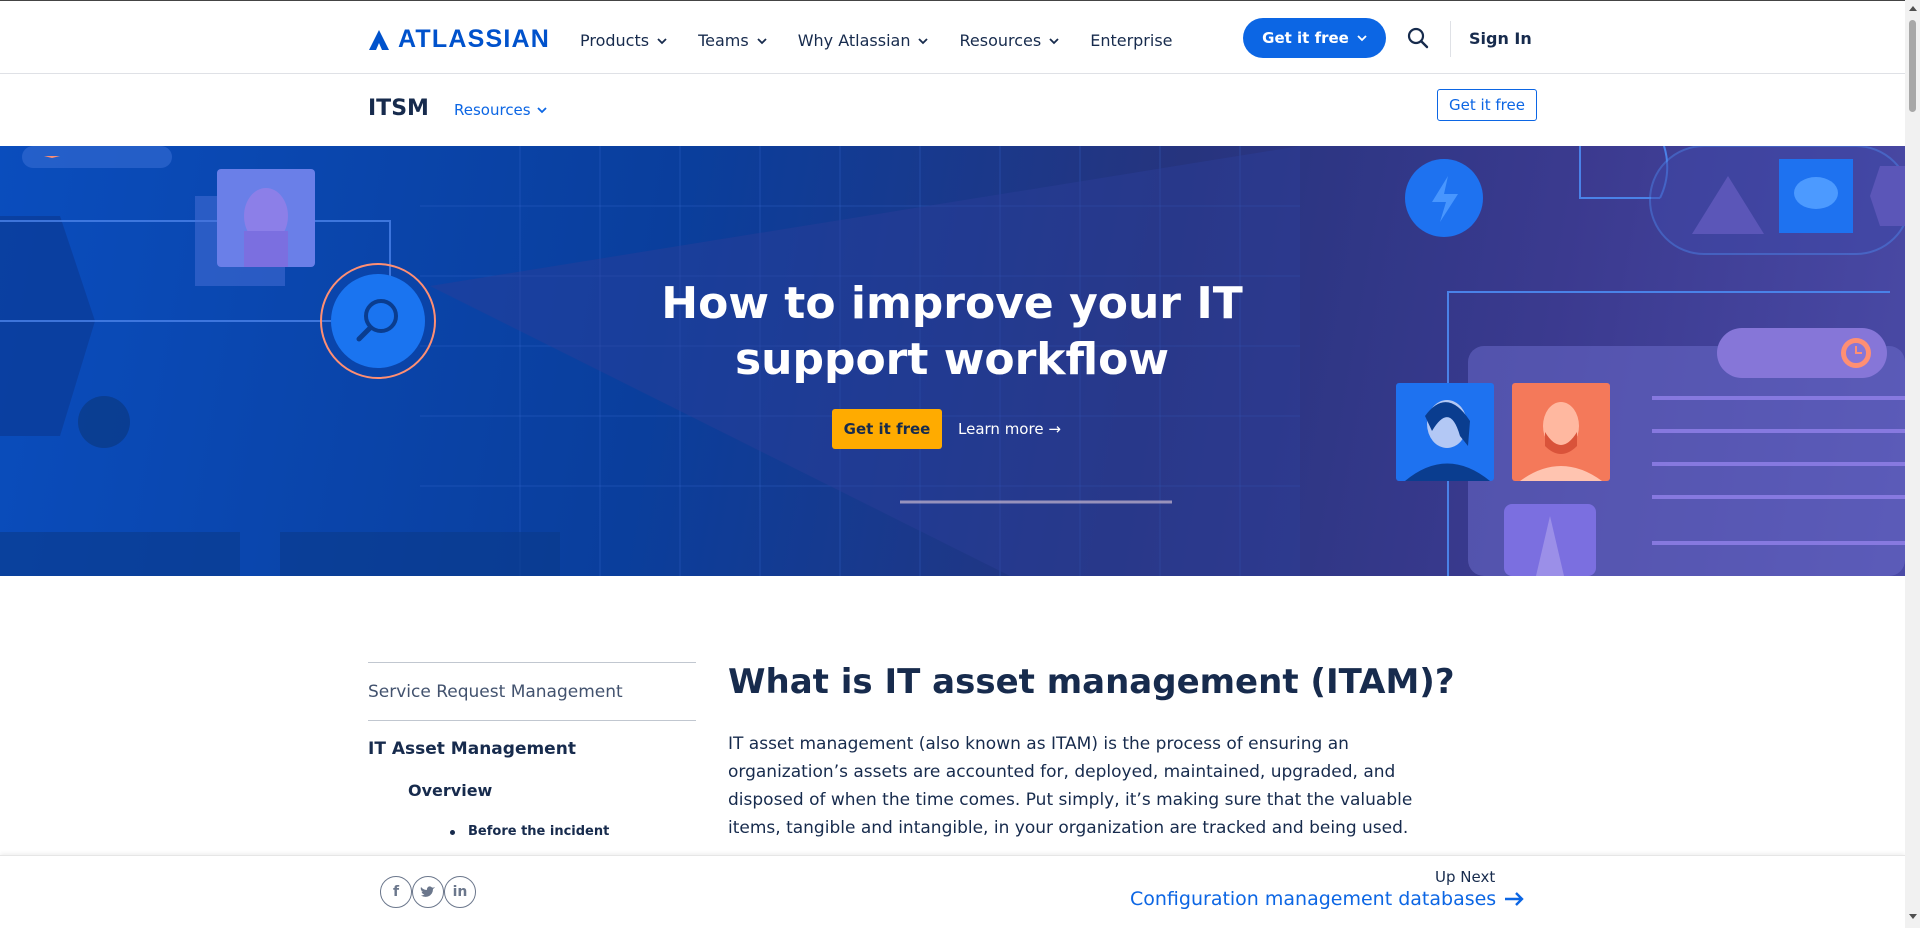  I want to click on nav-item-label: Why Atlassian, so click(854, 40).